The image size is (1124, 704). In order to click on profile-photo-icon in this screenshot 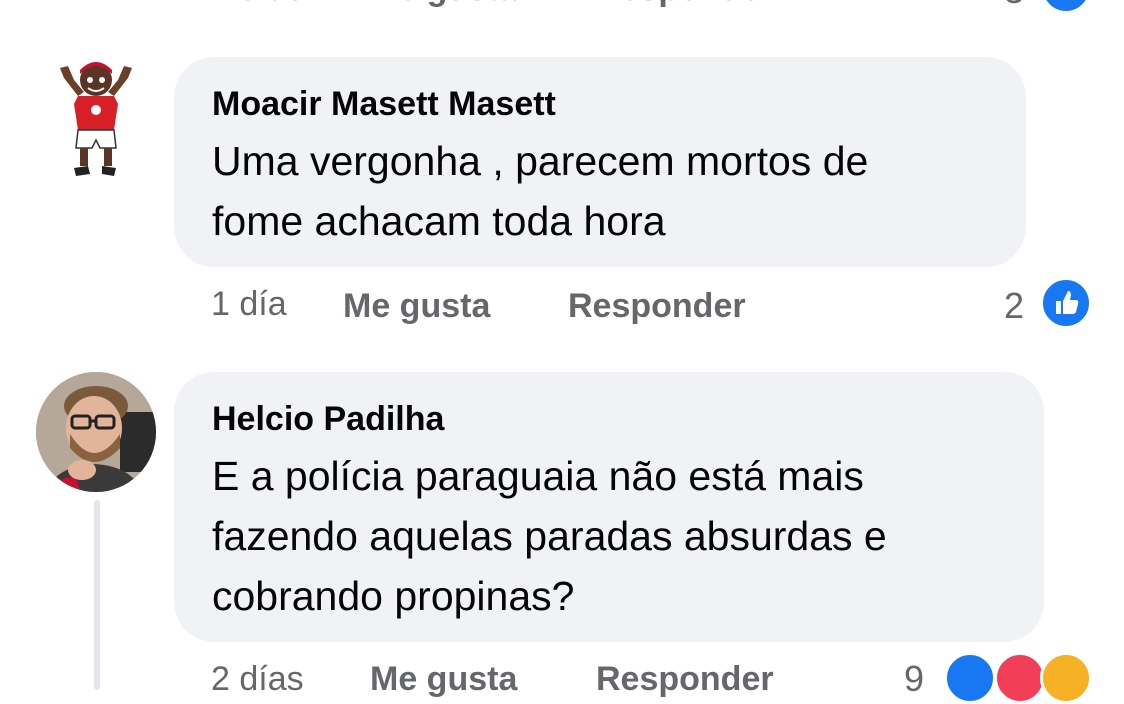, I will do `click(96, 432)`.